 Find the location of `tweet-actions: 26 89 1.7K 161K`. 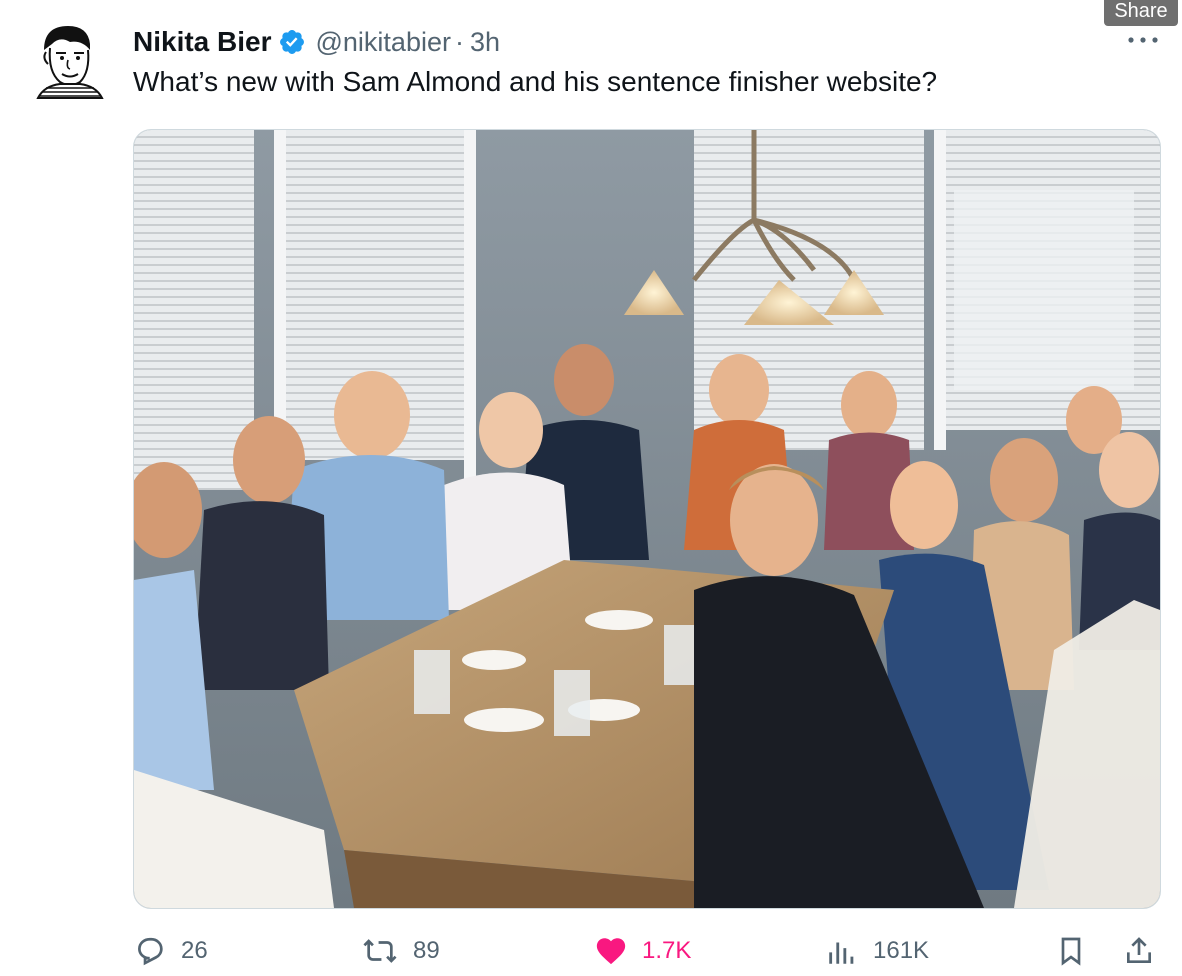

tweet-actions: 26 89 1.7K 161K is located at coordinates (648, 951).